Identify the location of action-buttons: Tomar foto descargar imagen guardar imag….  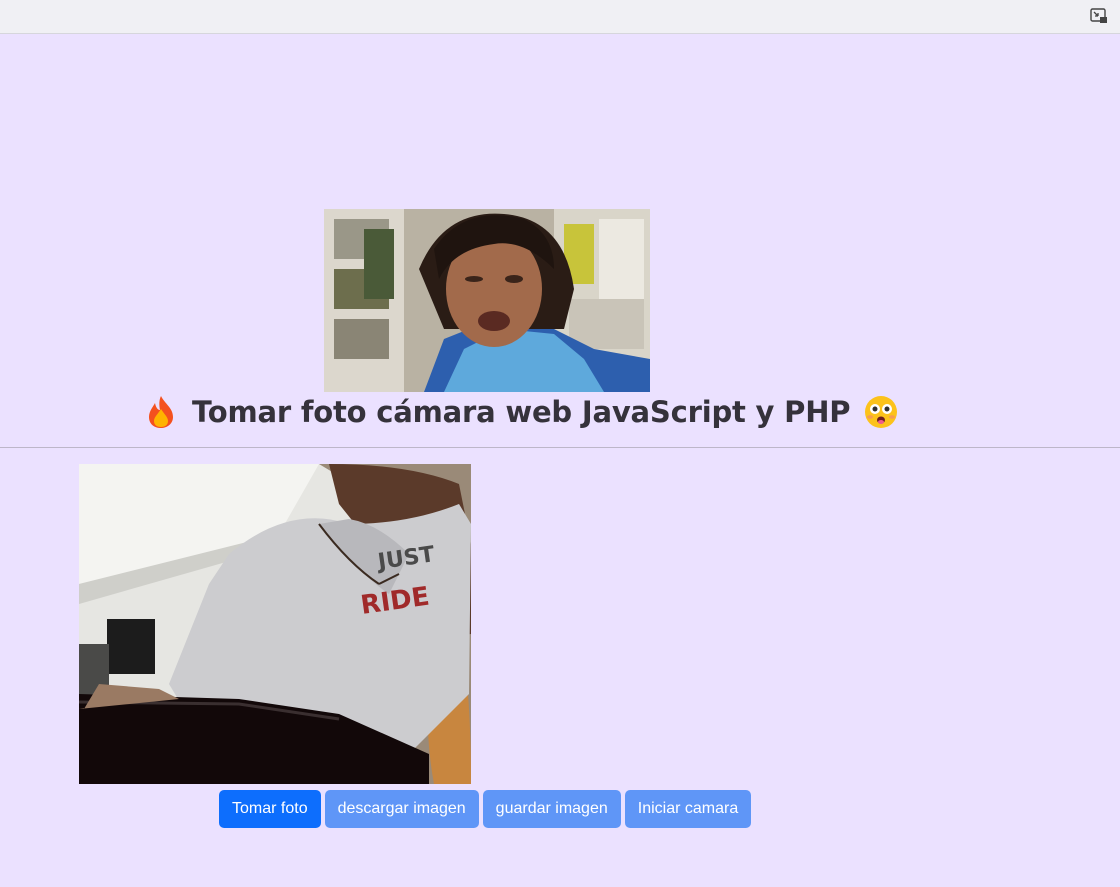
(485, 809).